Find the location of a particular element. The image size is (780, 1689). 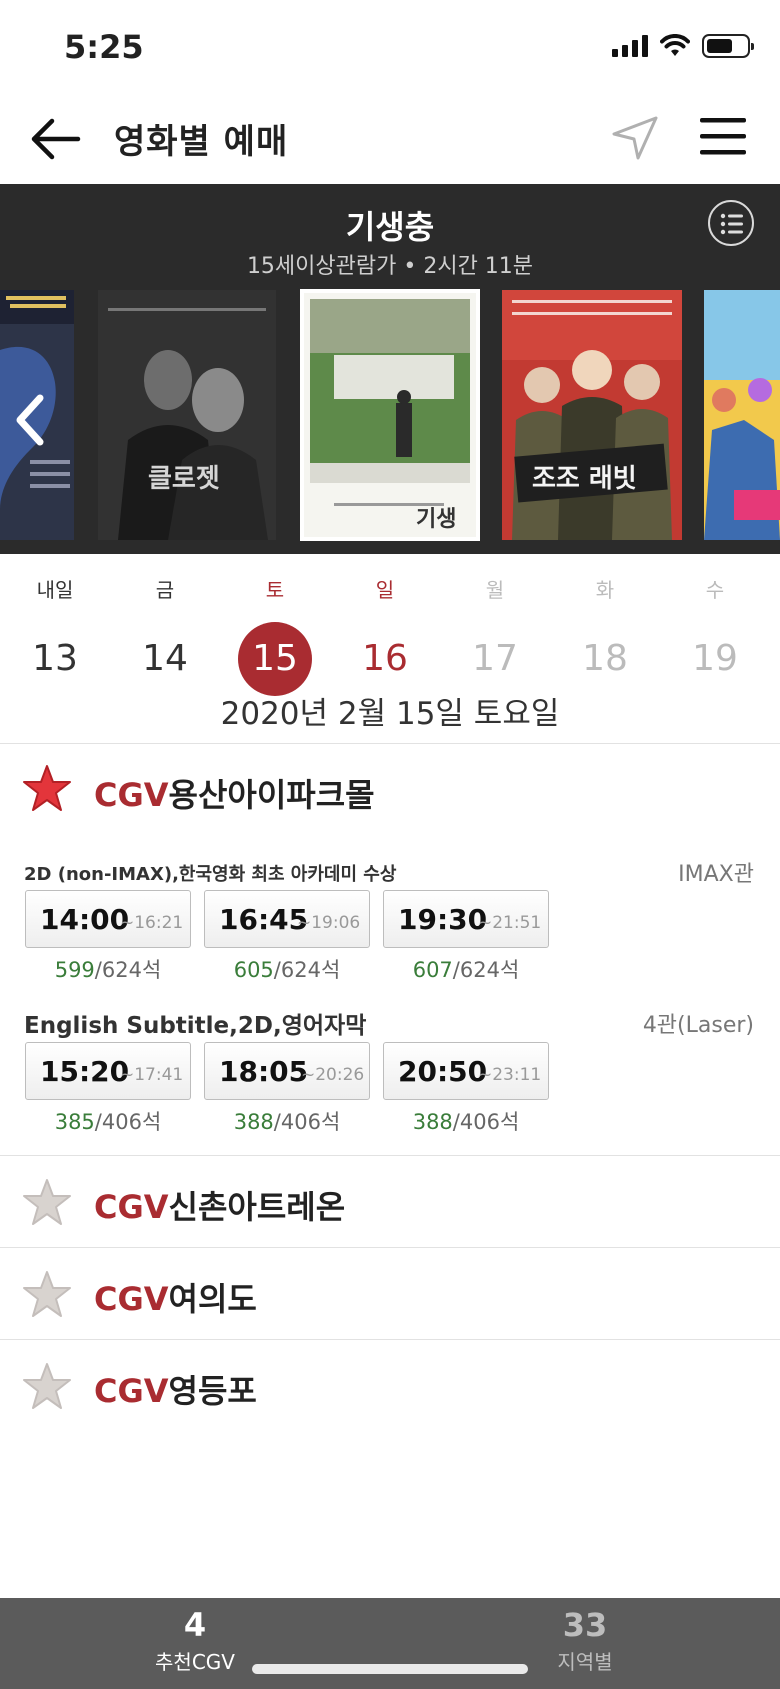

showtime-button: 15:20 ~17:41 is located at coordinates (108, 1071).